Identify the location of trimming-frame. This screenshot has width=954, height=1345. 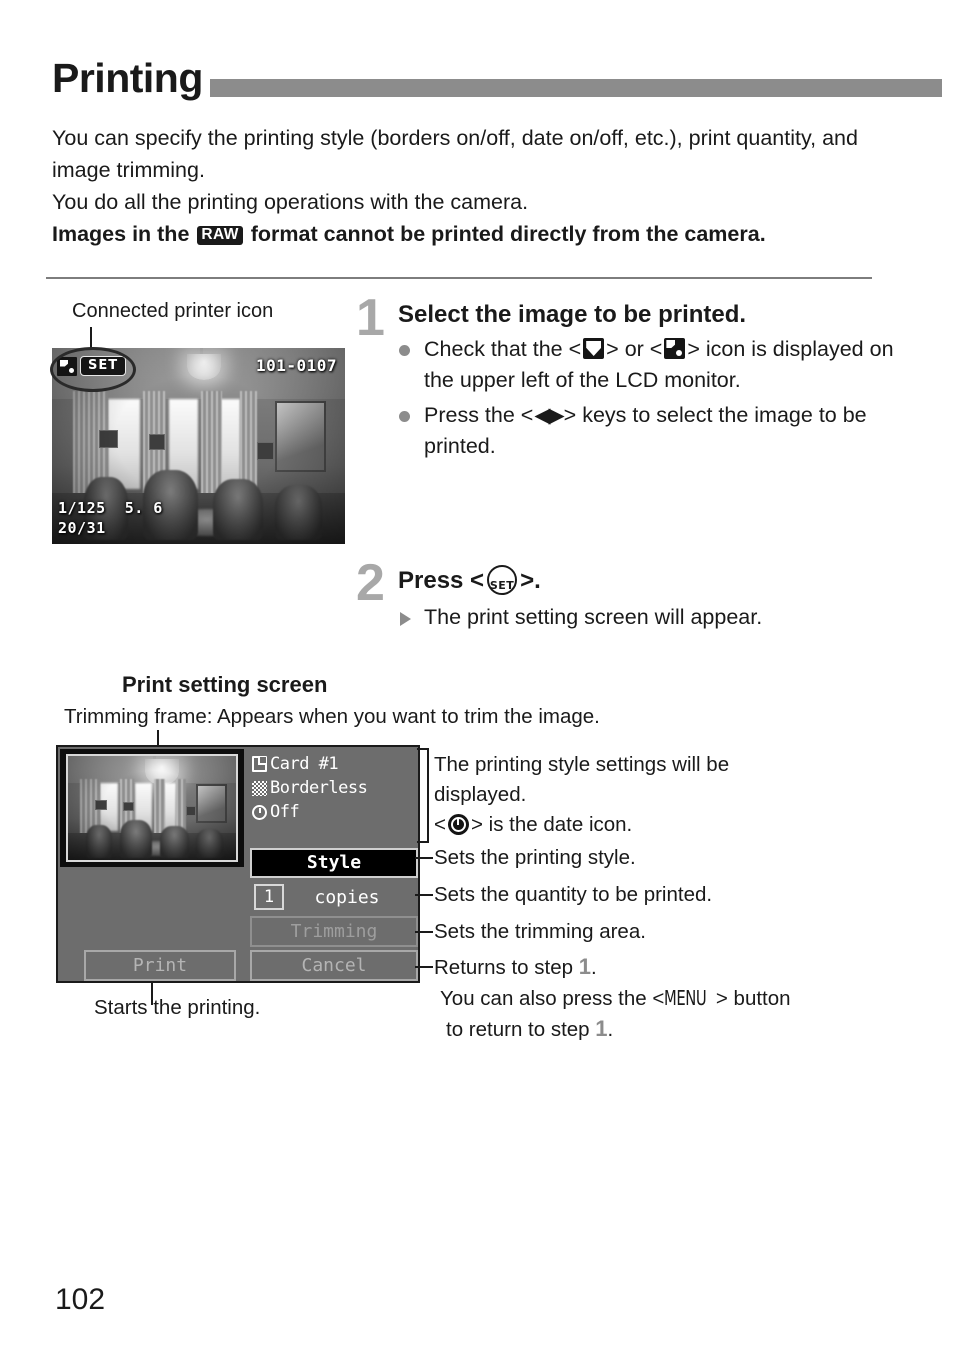
(152, 808).